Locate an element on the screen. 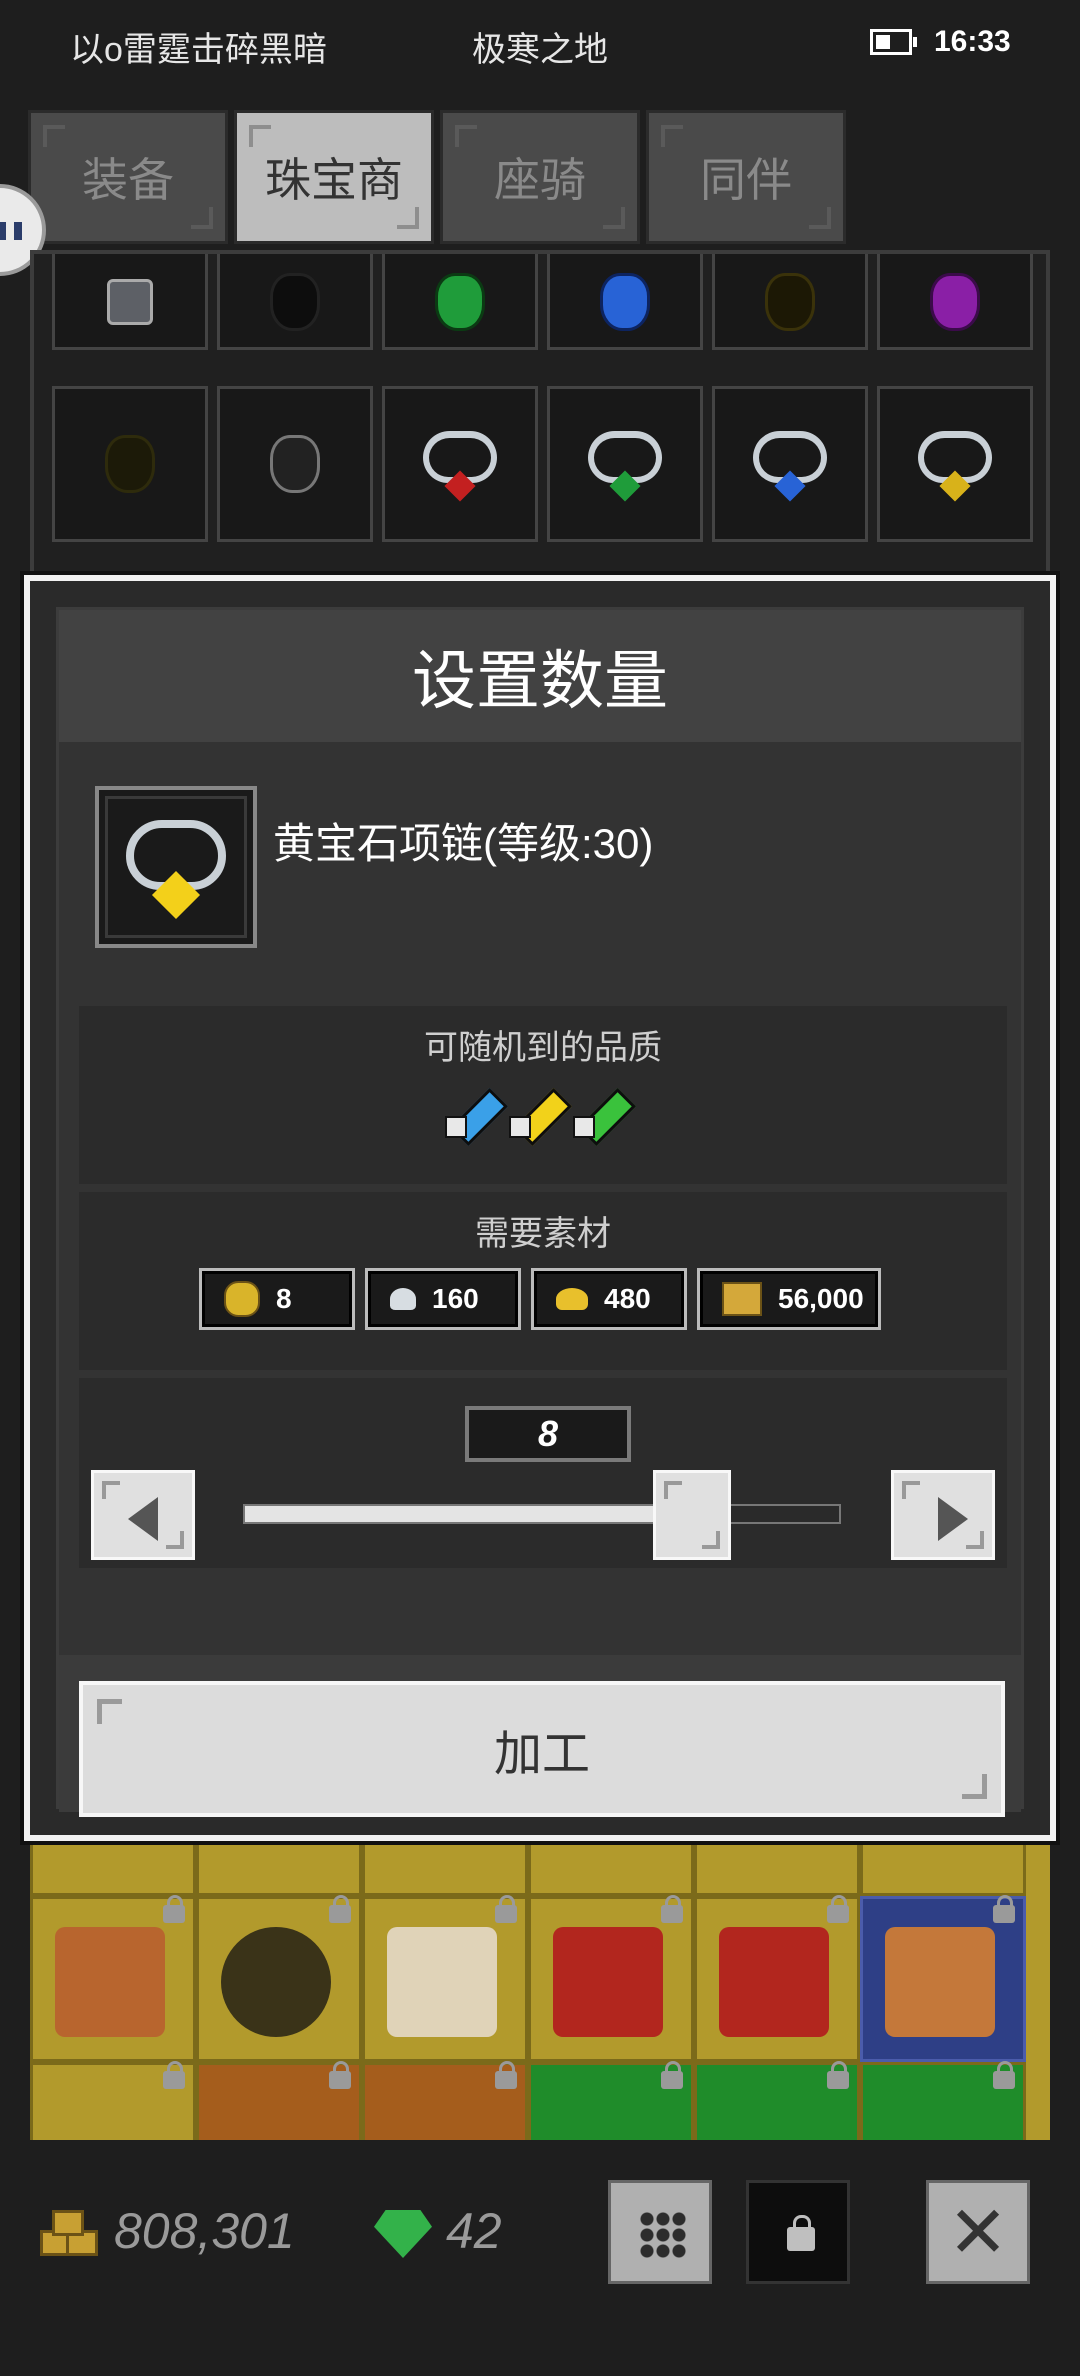  process-button: 加工 is located at coordinates (542, 1749).